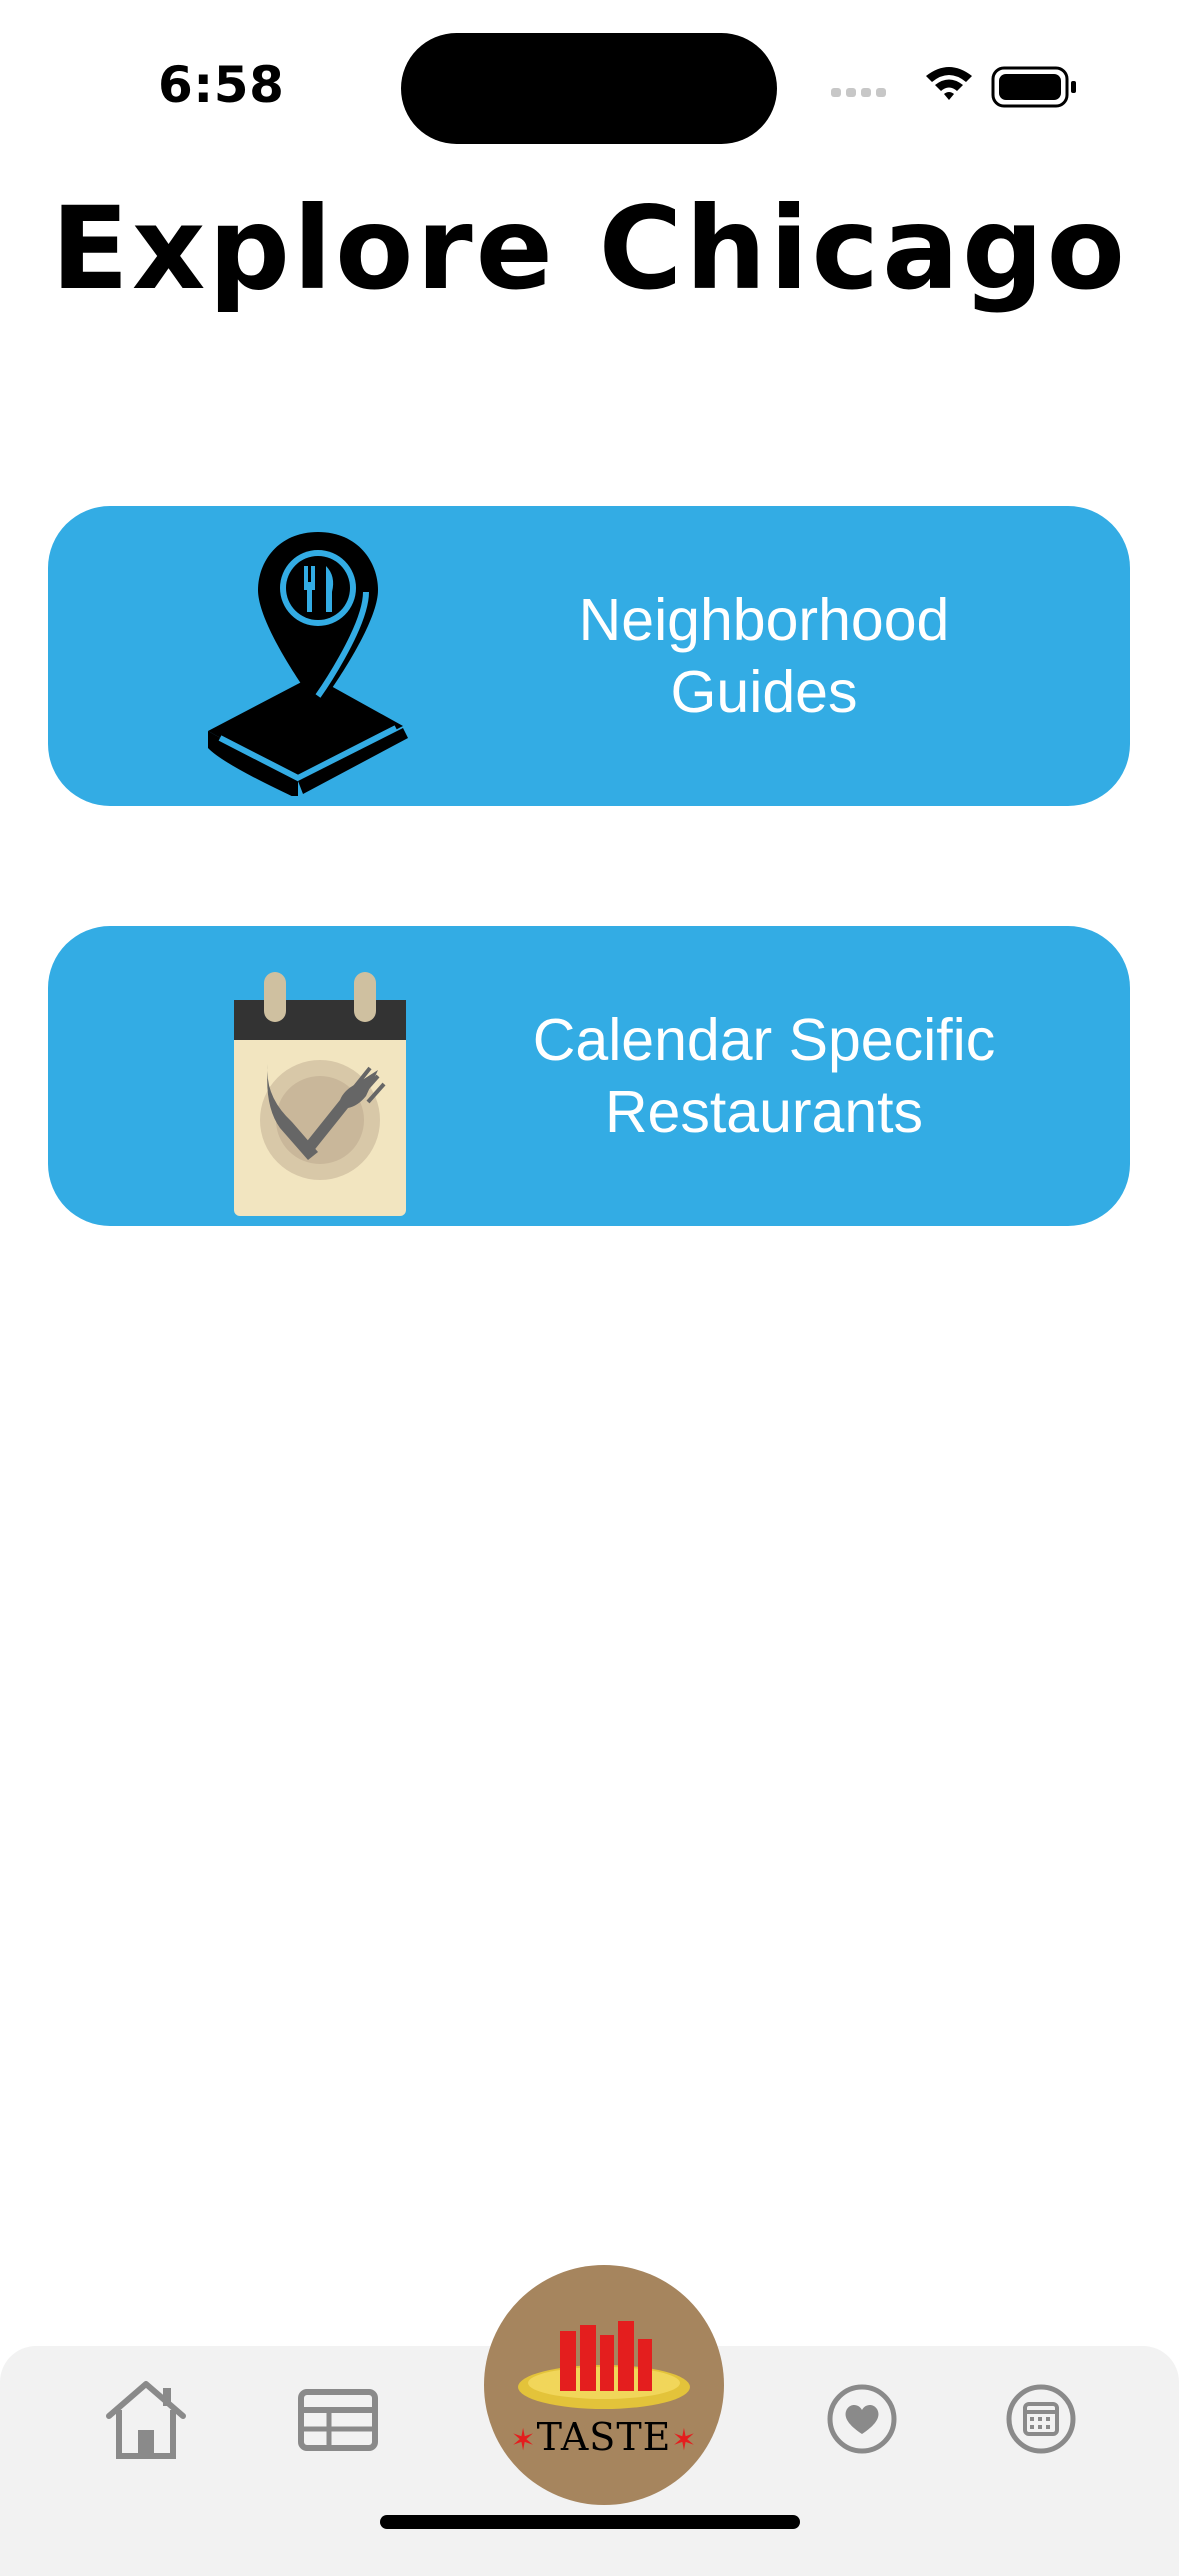 This screenshot has width=1179, height=2576. What do you see at coordinates (949, 83) in the screenshot?
I see `wifi-icon` at bounding box center [949, 83].